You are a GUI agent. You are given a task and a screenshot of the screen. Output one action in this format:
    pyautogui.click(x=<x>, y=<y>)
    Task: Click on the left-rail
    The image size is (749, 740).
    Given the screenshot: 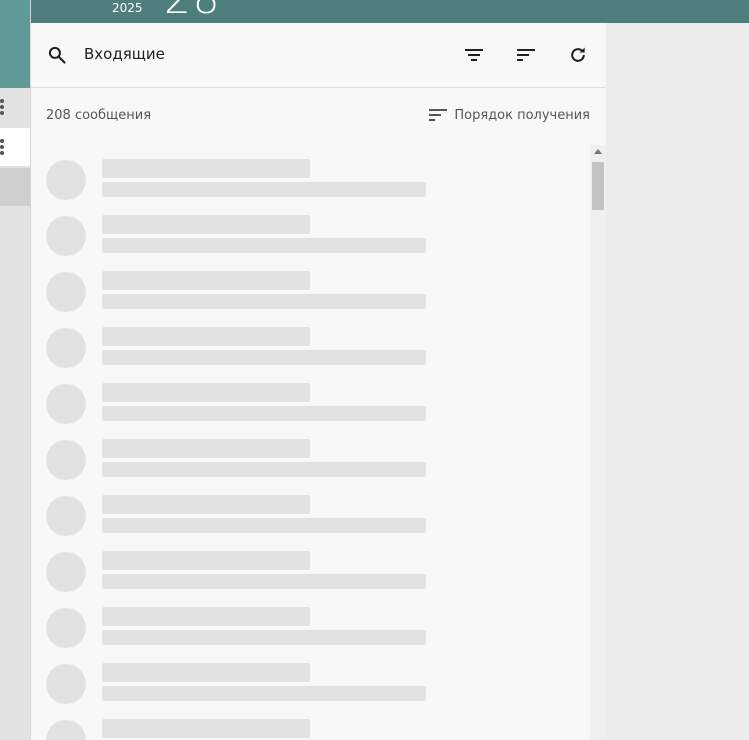 What is the action you would take?
    pyautogui.click(x=15, y=370)
    